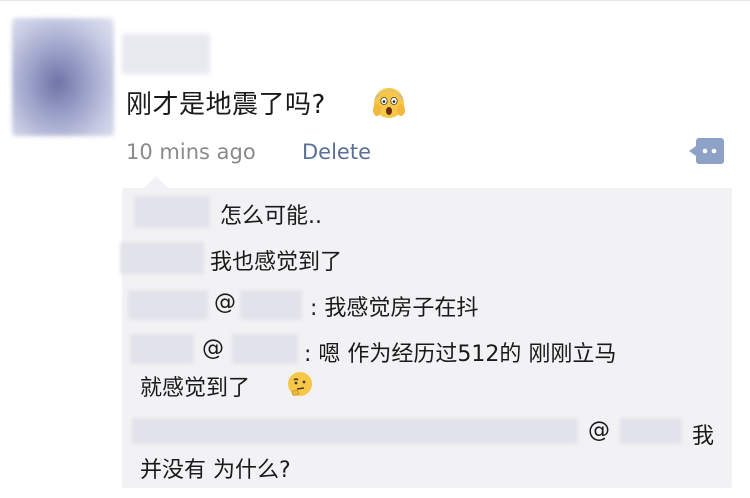  I want to click on comment-text: 我, so click(703, 436).